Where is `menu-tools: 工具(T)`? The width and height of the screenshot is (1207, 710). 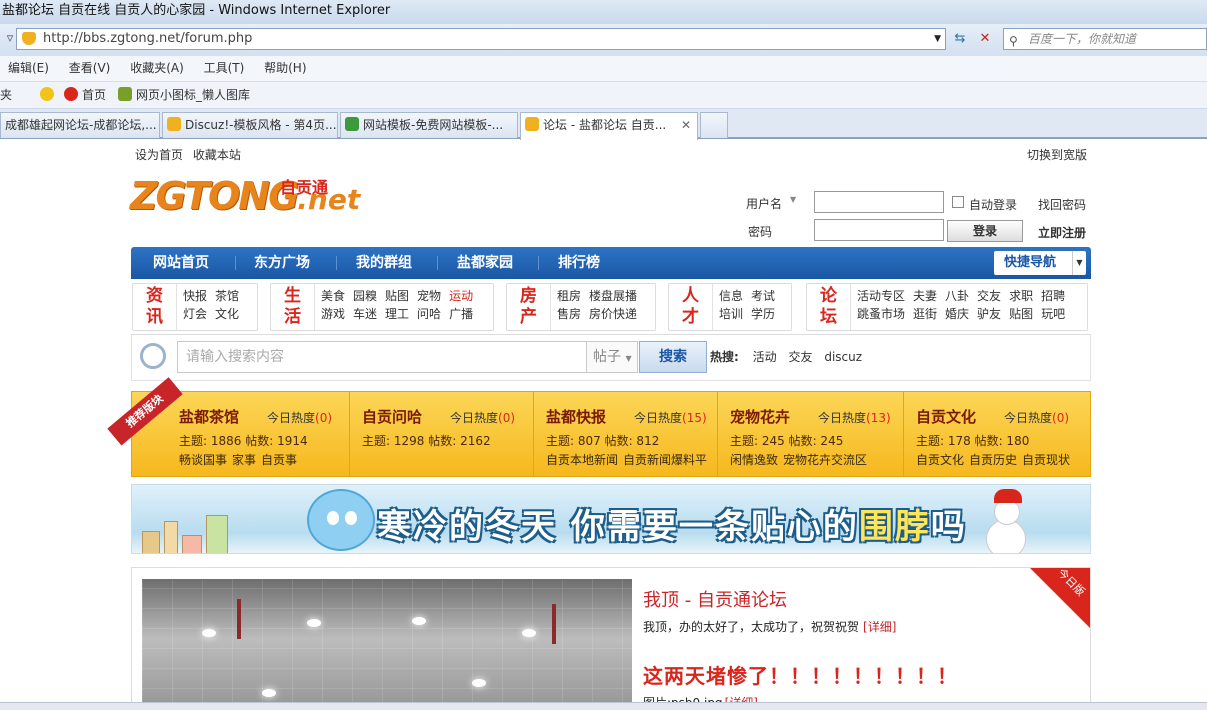
menu-tools: 工具(T) is located at coordinates (224, 68).